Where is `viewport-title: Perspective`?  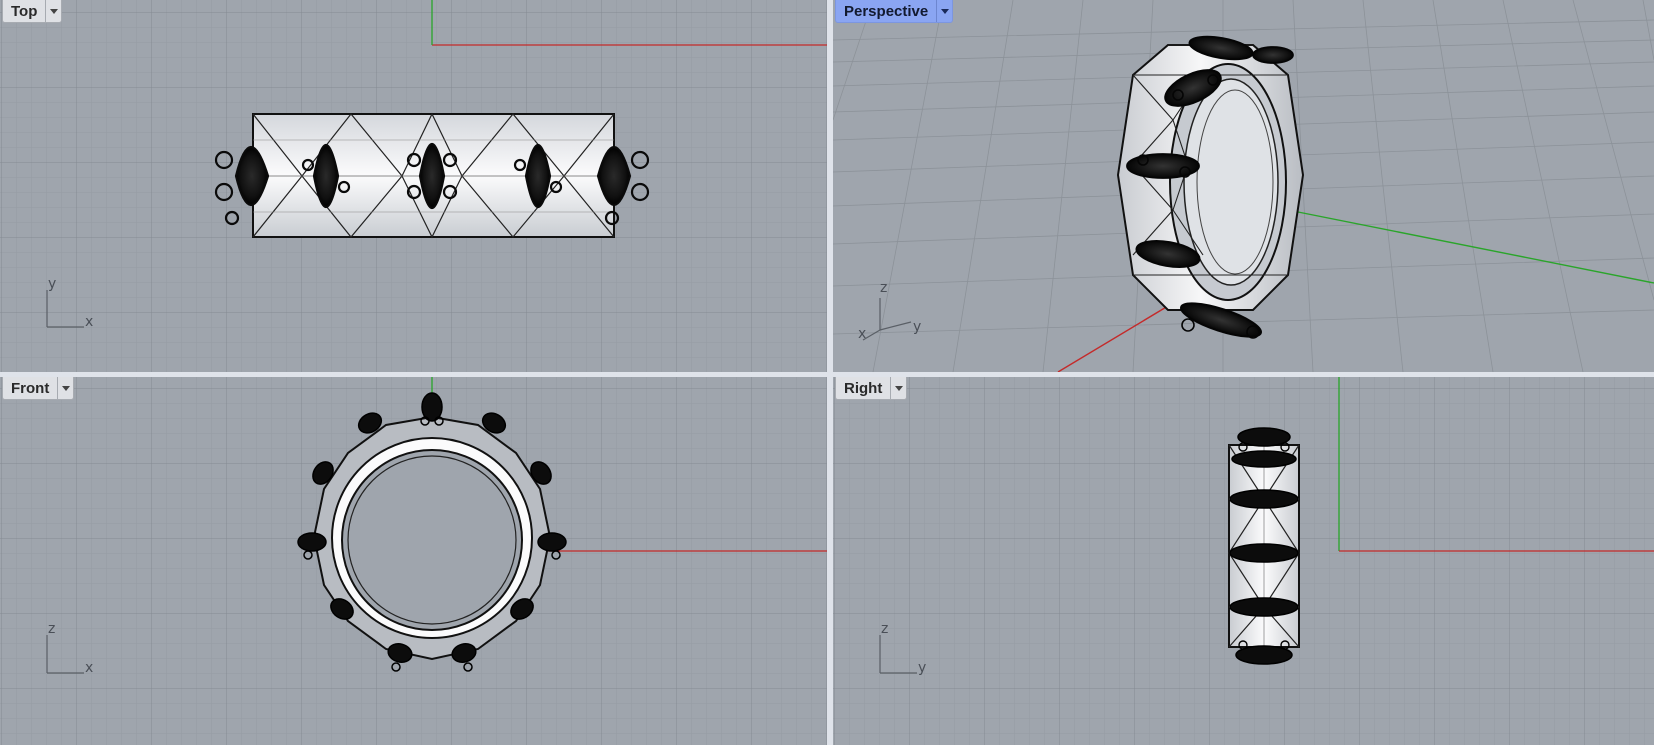 viewport-title: Perspective is located at coordinates (886, 11).